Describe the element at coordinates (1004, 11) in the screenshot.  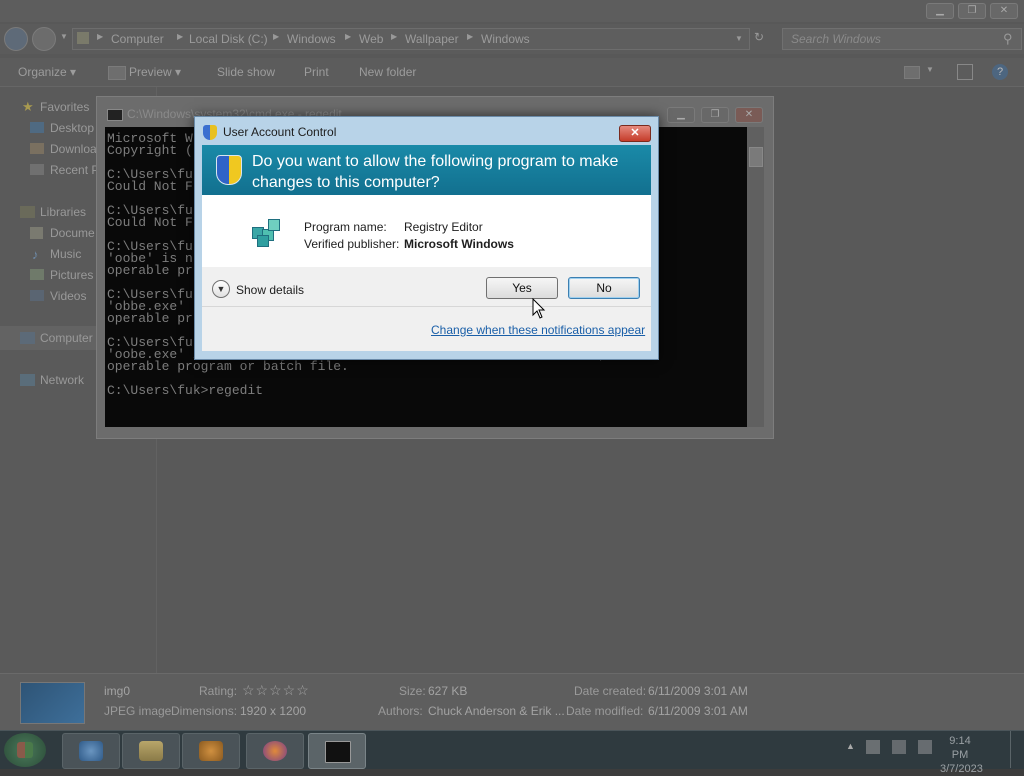
I see `close-button: ✕` at that location.